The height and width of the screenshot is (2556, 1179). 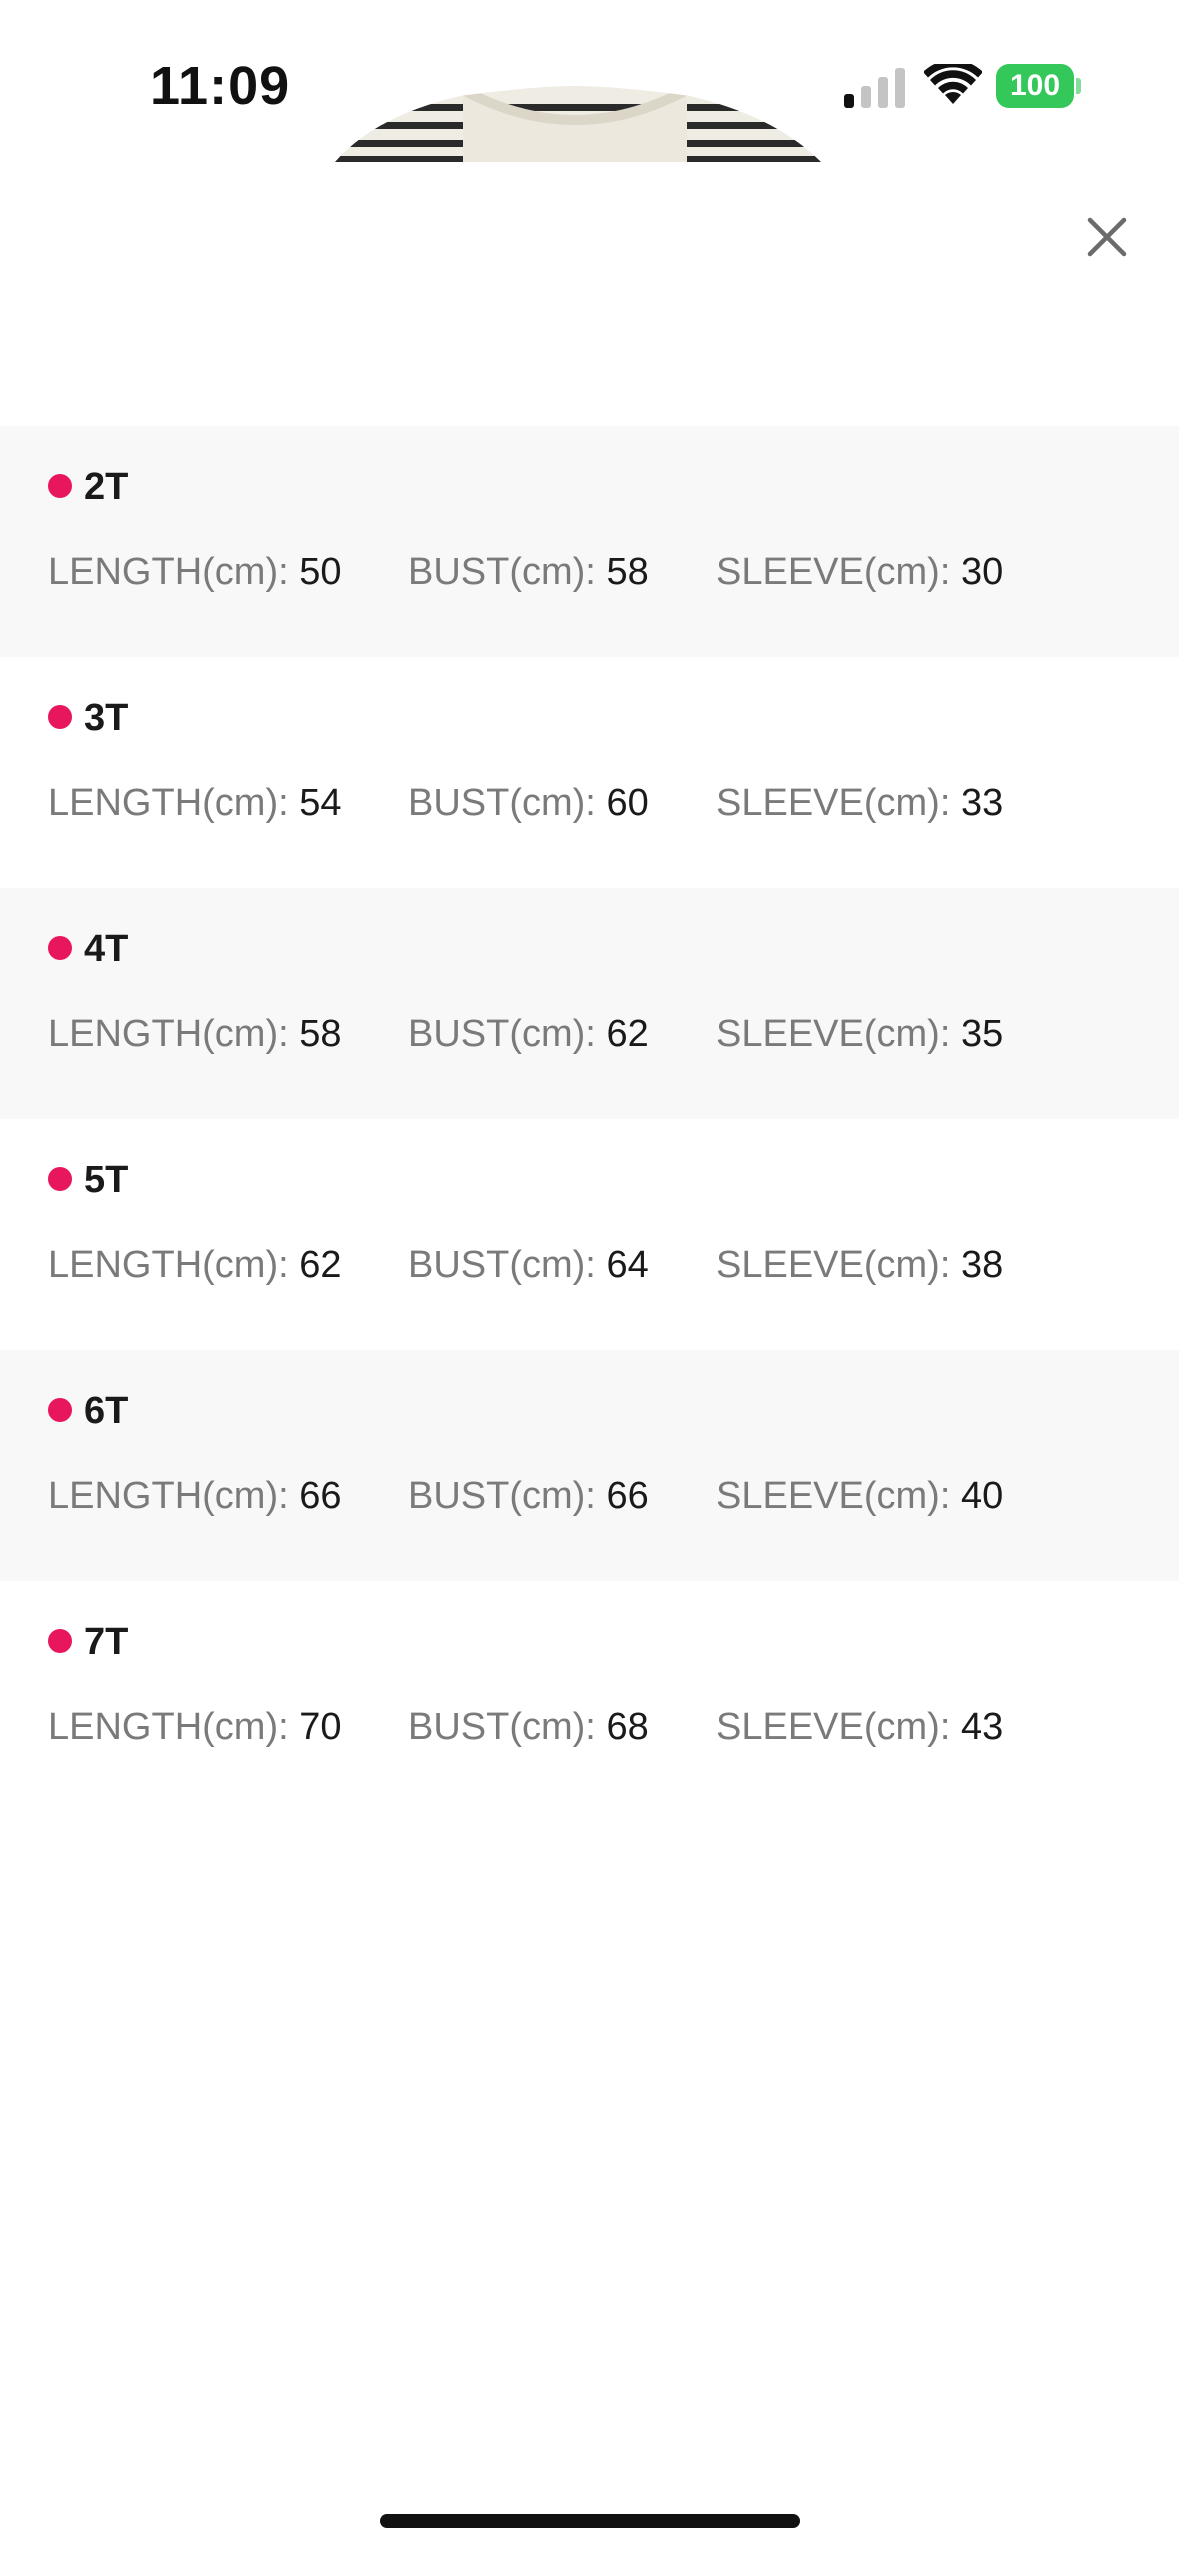 What do you see at coordinates (320, 1265) in the screenshot?
I see `length-value: 62` at bounding box center [320, 1265].